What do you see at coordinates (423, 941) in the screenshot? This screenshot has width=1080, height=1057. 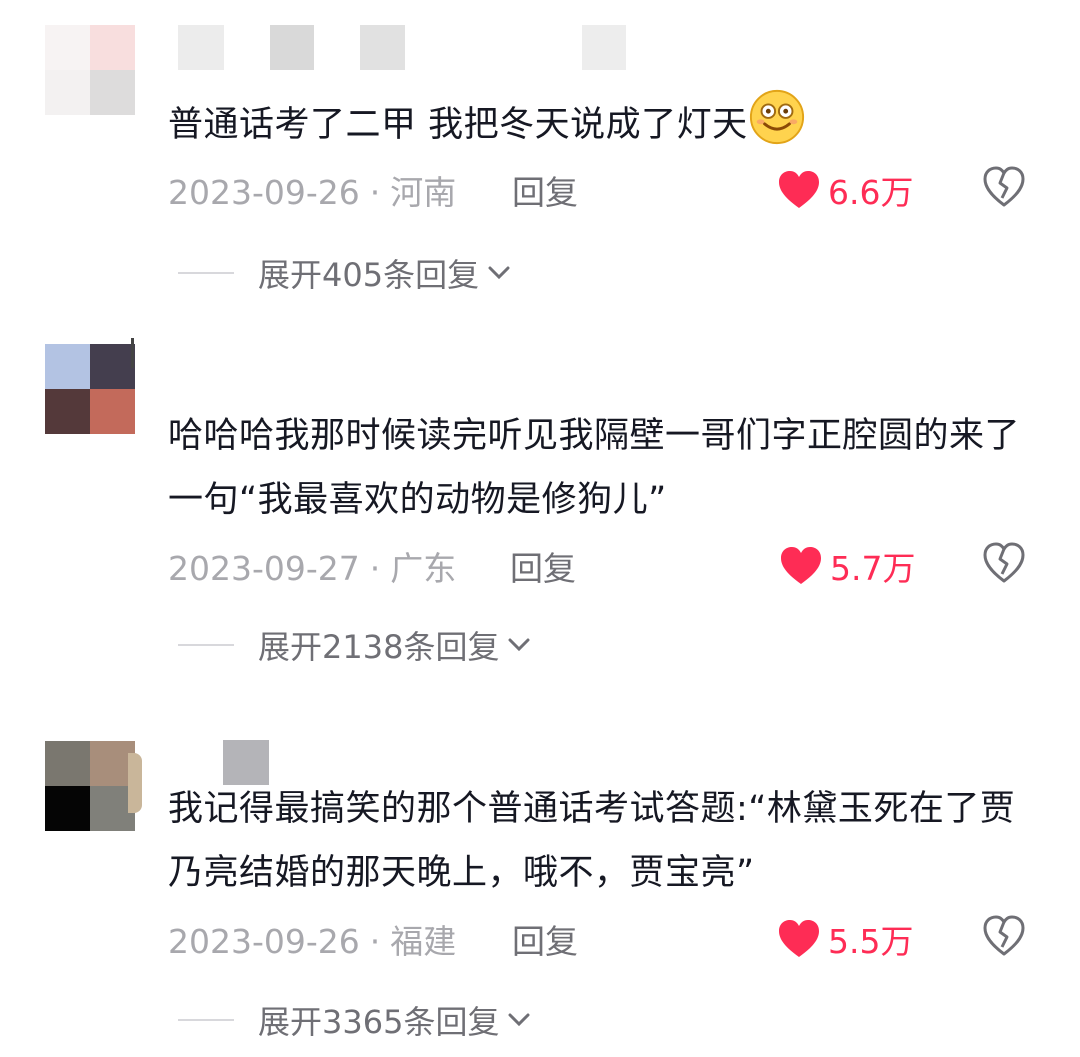 I see `comment-location: 福建` at bounding box center [423, 941].